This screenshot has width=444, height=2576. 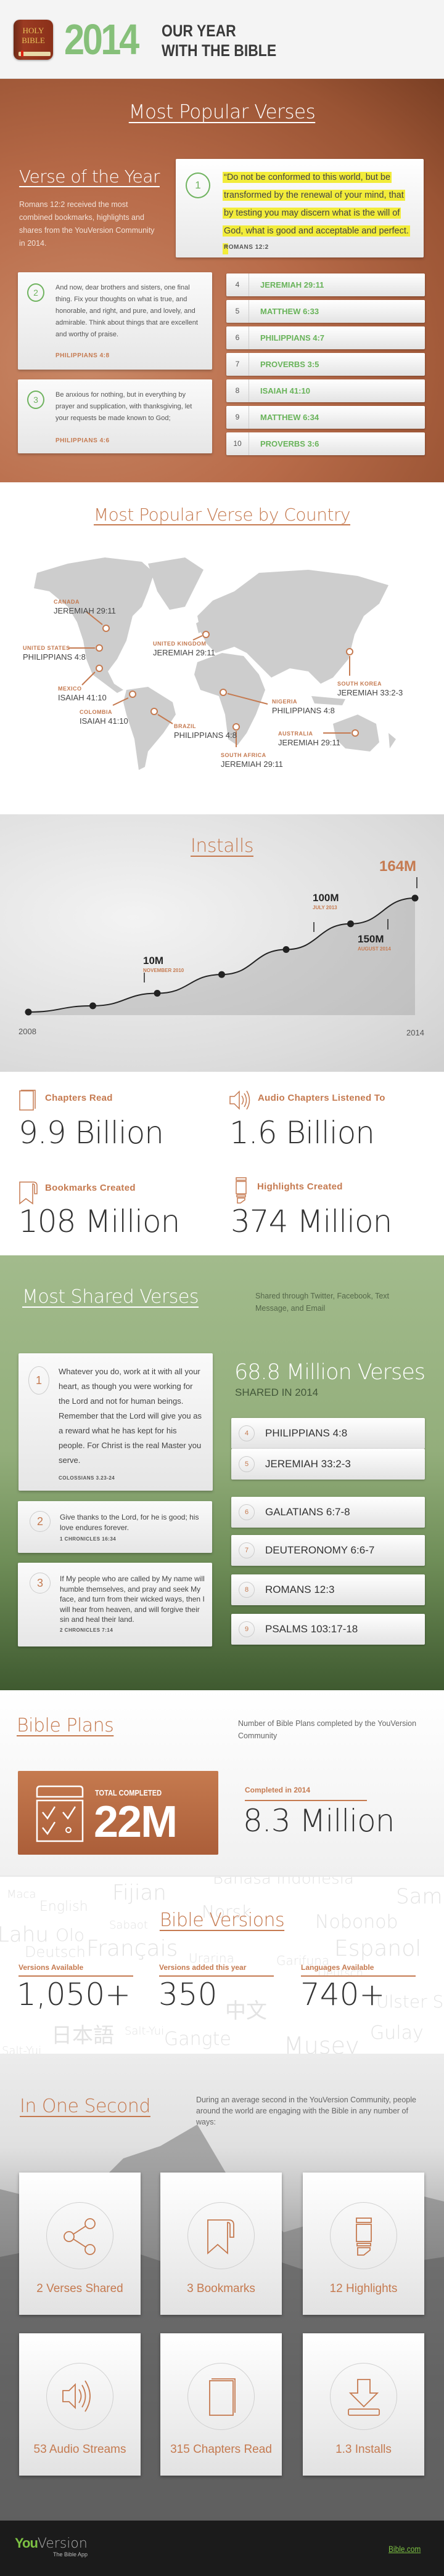 I want to click on shared-verse-item: 9 PSALMS 103:17-18, so click(x=328, y=1629).